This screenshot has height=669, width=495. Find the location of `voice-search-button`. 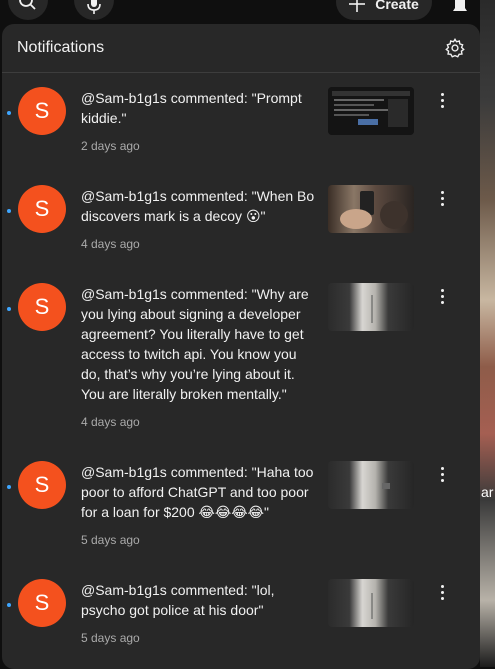

voice-search-button is located at coordinates (94, 10).